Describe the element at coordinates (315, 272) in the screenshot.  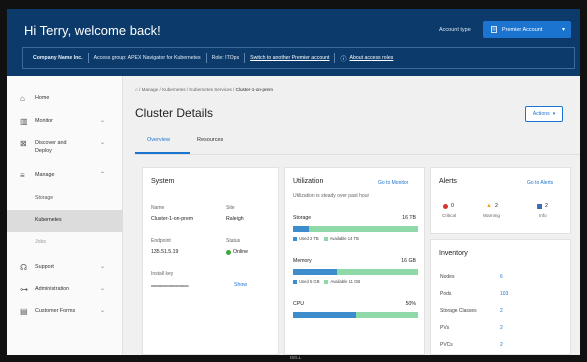
I see `memory-used-fill` at that location.